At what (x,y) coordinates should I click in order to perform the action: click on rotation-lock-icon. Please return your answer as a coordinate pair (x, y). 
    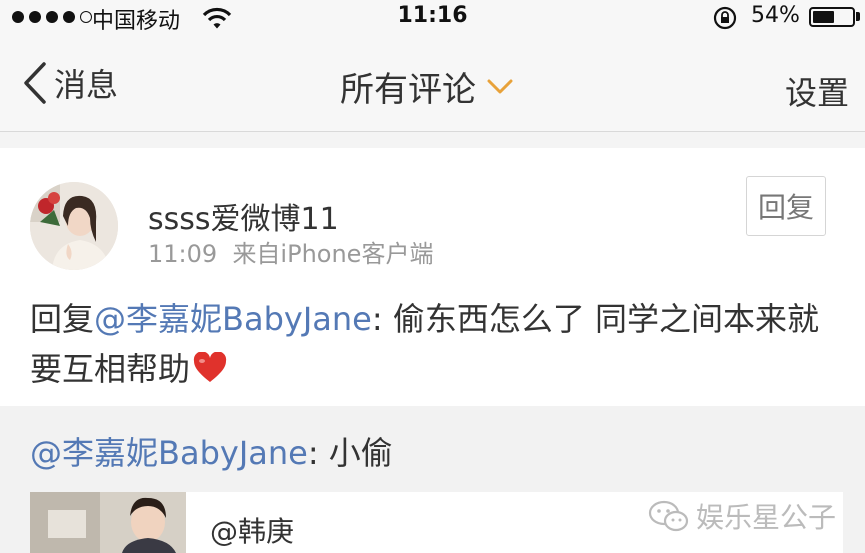
    Looking at the image, I should click on (725, 18).